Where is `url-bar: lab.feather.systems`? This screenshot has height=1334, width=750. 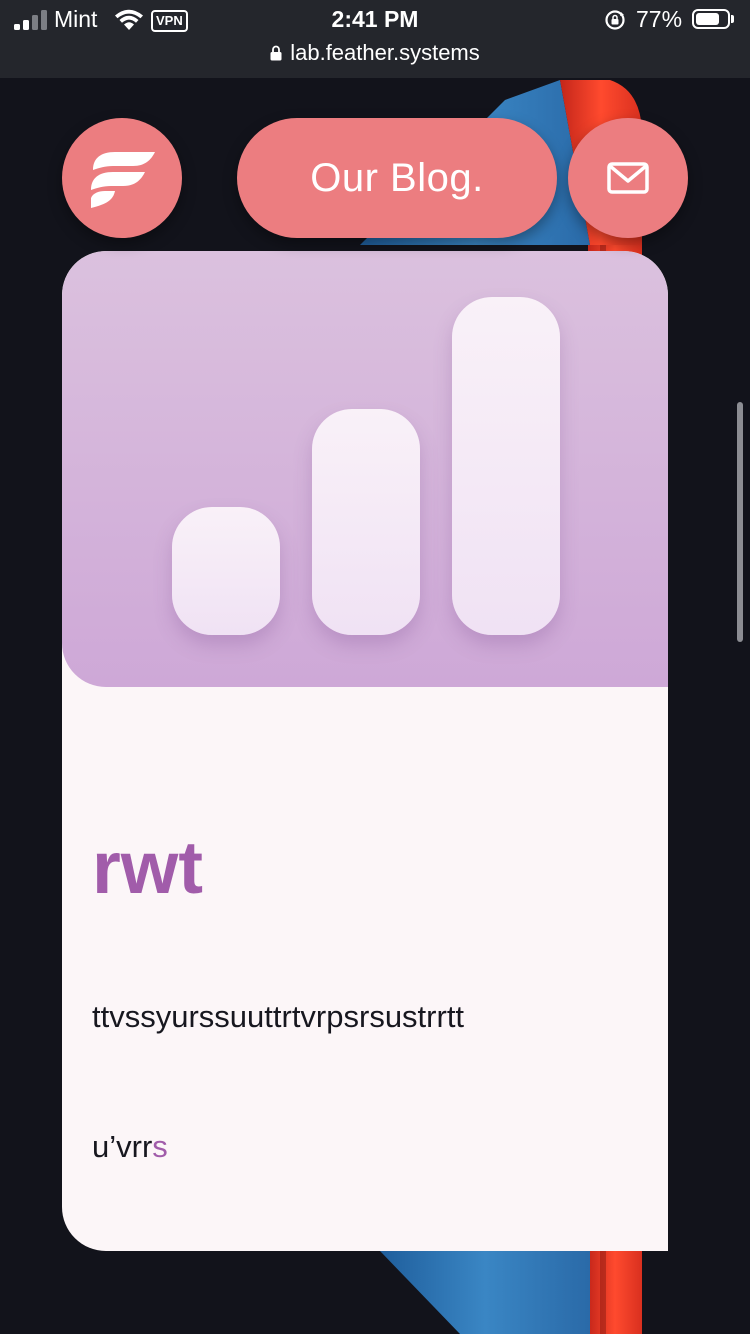 url-bar: lab.feather.systems is located at coordinates (375, 55).